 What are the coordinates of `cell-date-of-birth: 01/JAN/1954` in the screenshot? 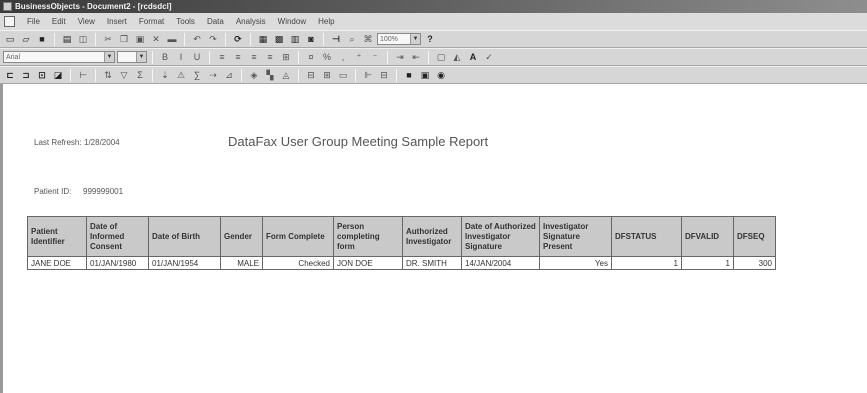 It's located at (184, 263).